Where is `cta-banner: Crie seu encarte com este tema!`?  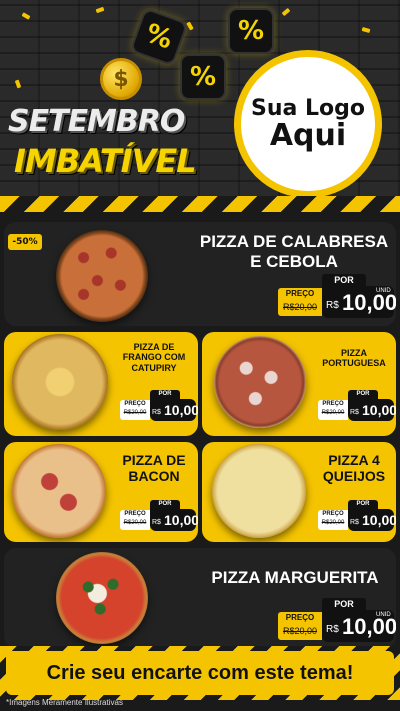
cta-banner: Crie seu encarte com este tema! is located at coordinates (200, 673).